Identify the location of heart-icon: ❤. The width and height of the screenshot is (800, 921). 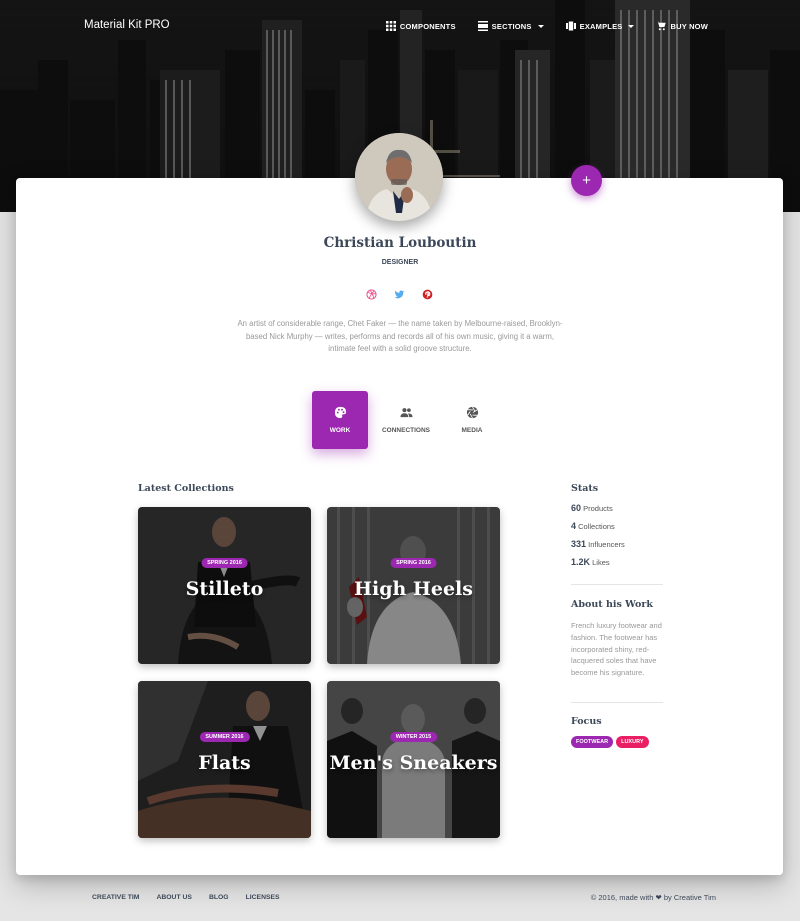
(658, 897).